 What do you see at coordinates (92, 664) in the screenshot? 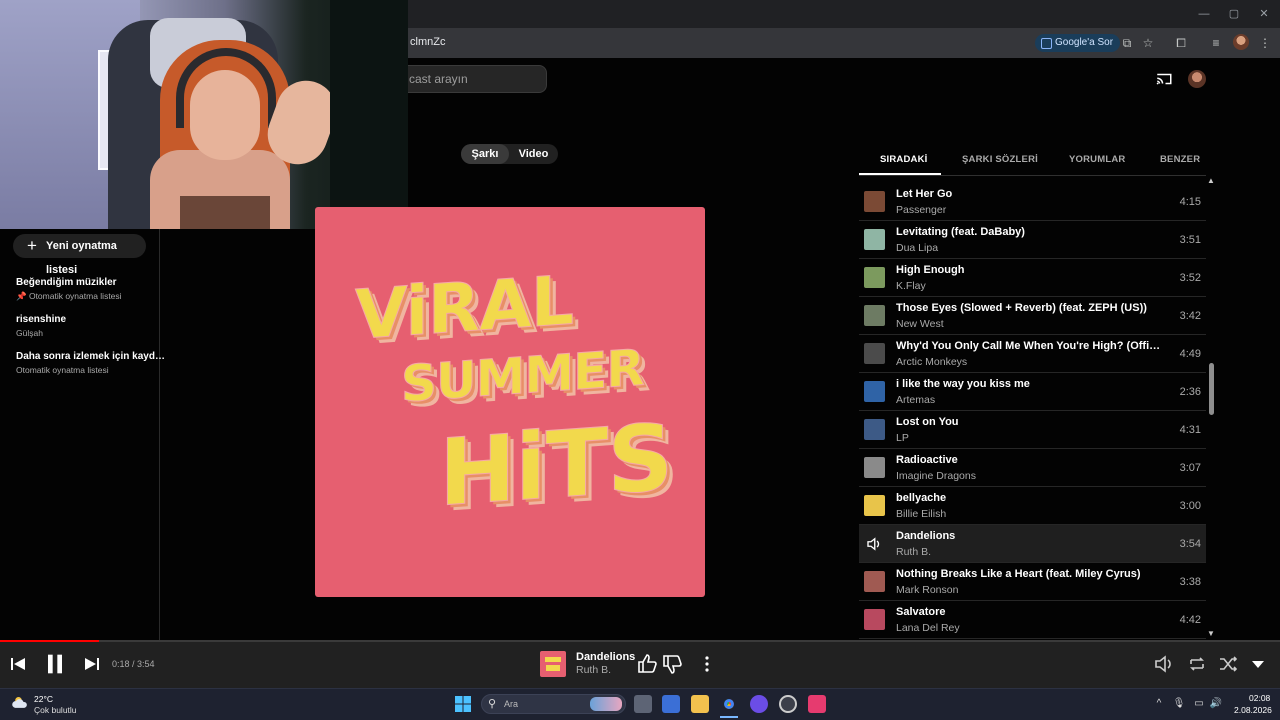
I see `next-track-icon` at bounding box center [92, 664].